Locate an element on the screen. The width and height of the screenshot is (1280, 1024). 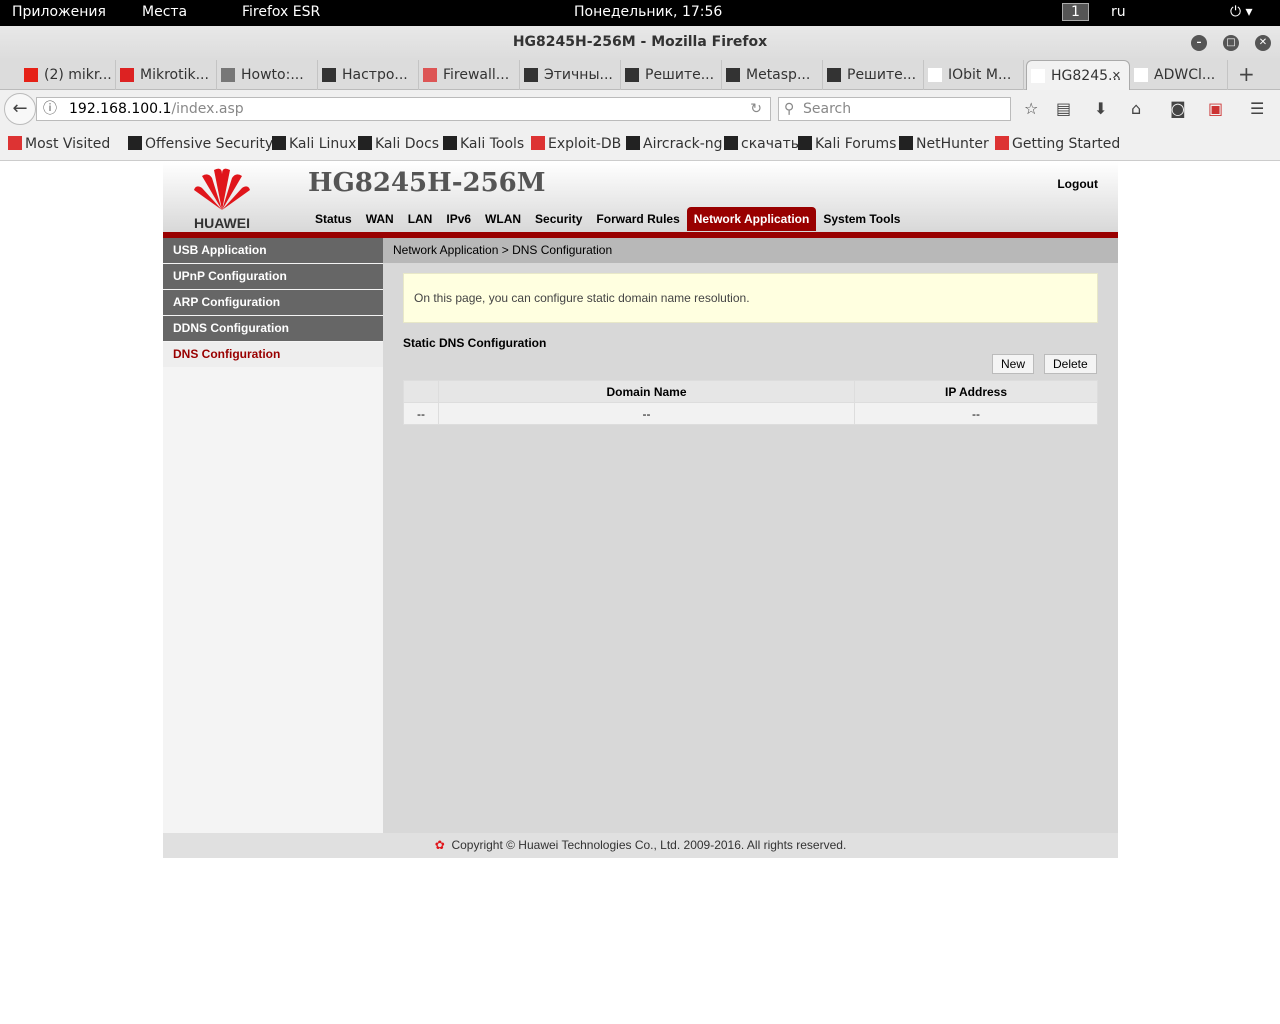
sidebar-item: USB Application is located at coordinates (273, 250).